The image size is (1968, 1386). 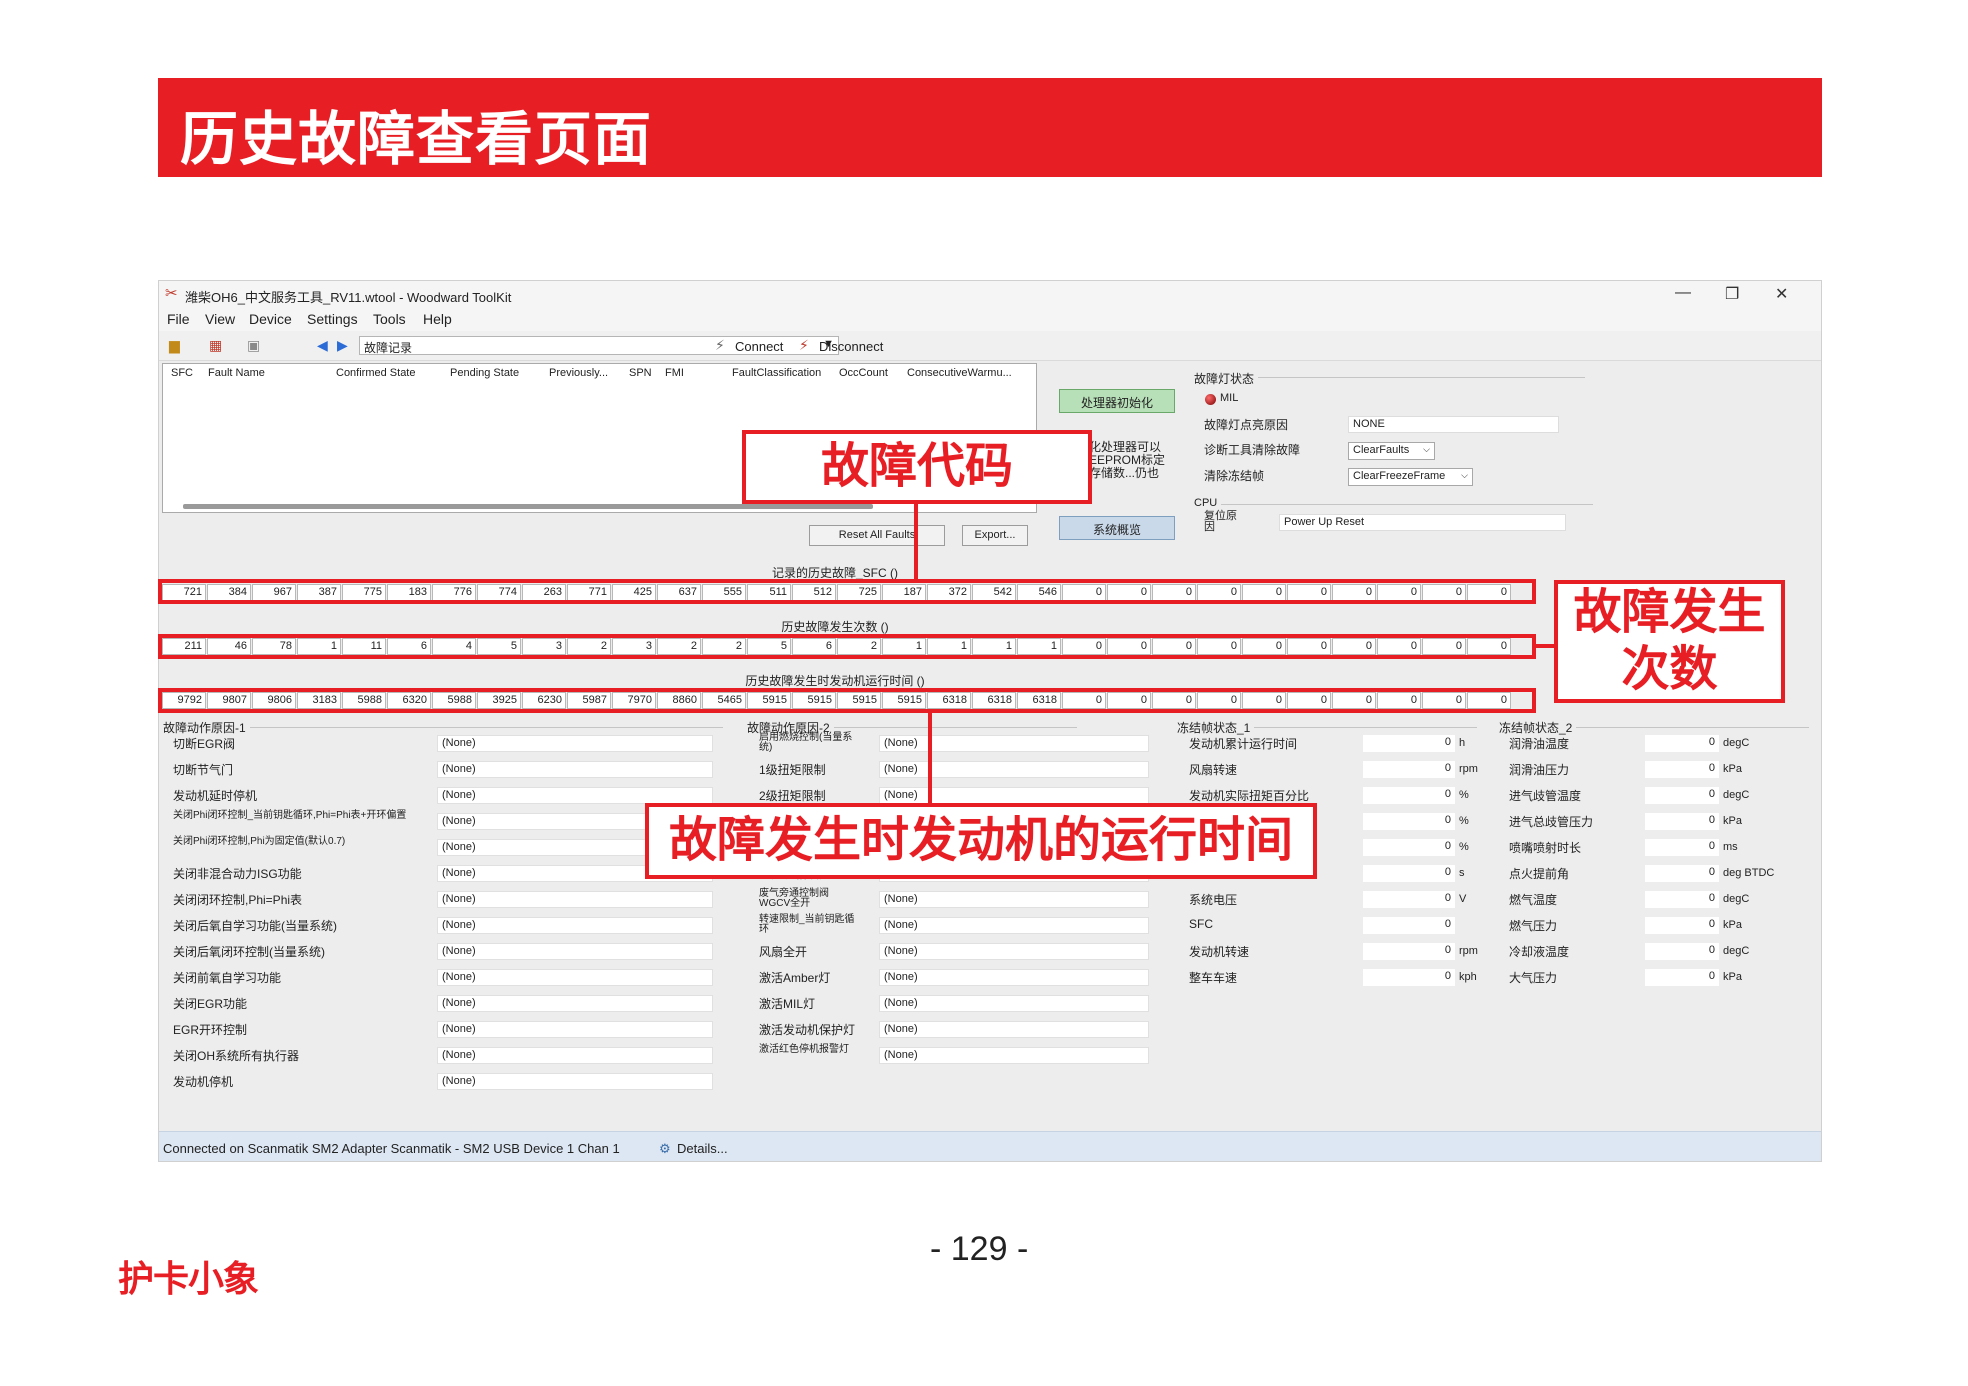 I want to click on freeze1-item-label: 发动机实际扭矩百分比, so click(x=1249, y=796).